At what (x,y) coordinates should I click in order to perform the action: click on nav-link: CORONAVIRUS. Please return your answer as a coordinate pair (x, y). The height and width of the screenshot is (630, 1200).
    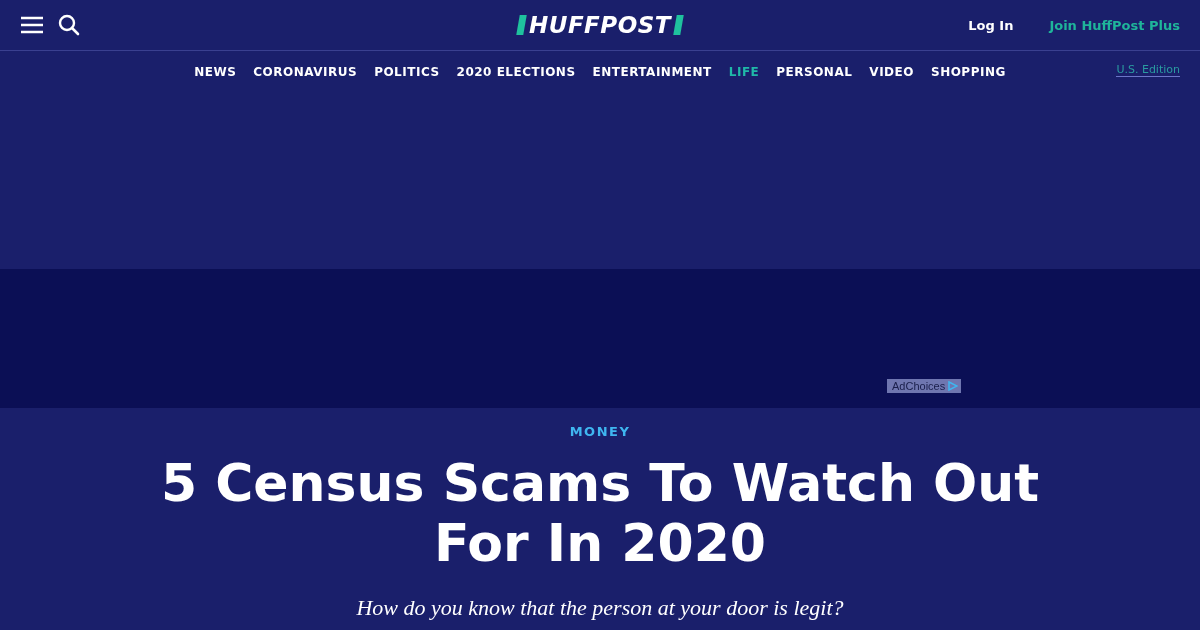
    Looking at the image, I should click on (305, 72).